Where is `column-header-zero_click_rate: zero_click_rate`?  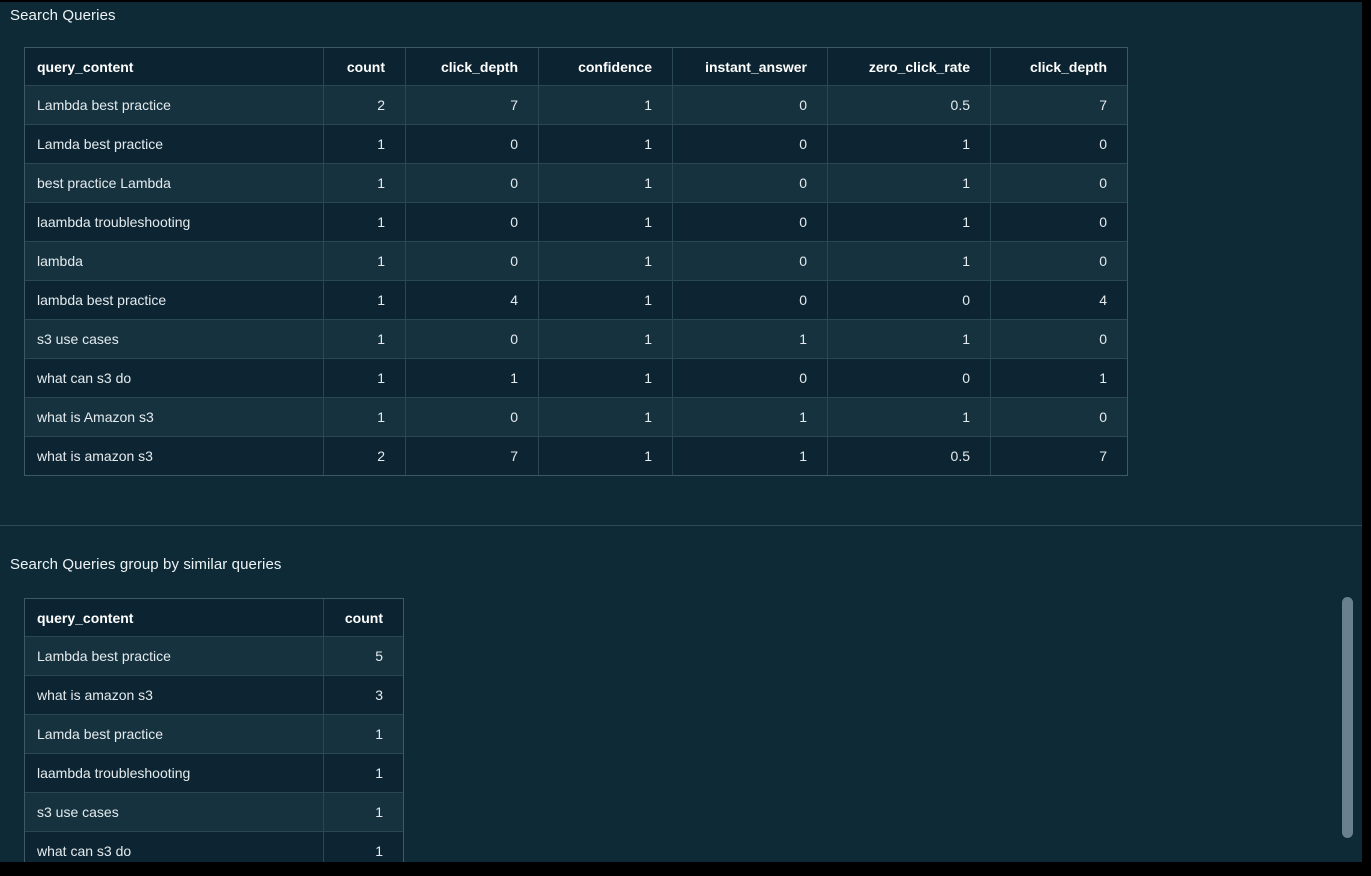
column-header-zero_click_rate: zero_click_rate is located at coordinates (909, 66).